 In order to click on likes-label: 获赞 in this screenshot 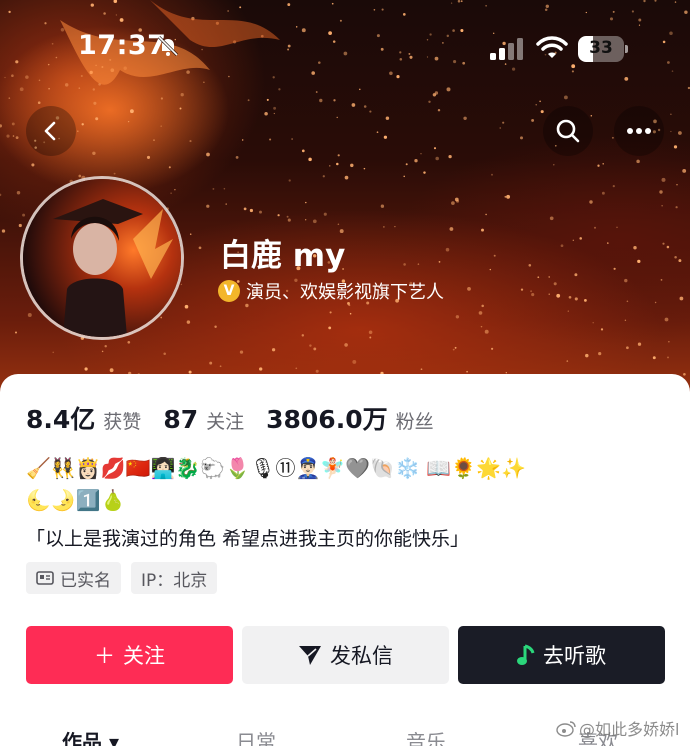, I will do `click(122, 422)`.